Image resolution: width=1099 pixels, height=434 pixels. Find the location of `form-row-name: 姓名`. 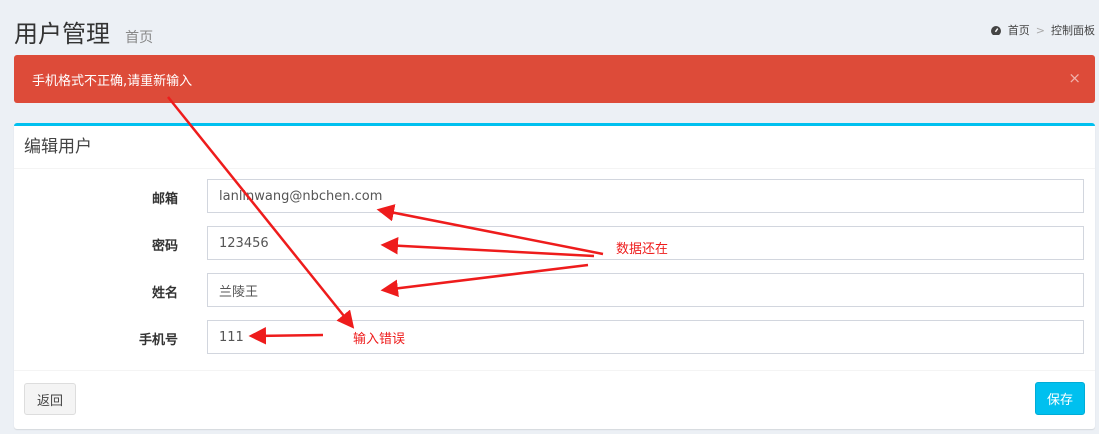

form-row-name: 姓名 is located at coordinates (554, 290).